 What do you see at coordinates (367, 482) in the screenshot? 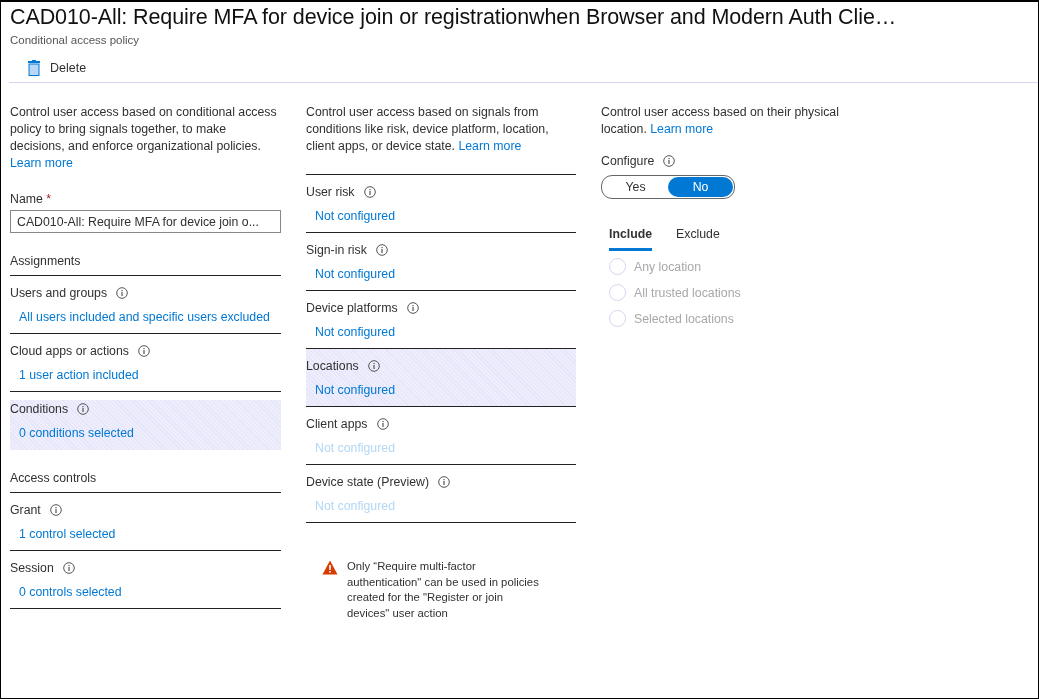
I see `item-label: Device state (Preview)` at bounding box center [367, 482].